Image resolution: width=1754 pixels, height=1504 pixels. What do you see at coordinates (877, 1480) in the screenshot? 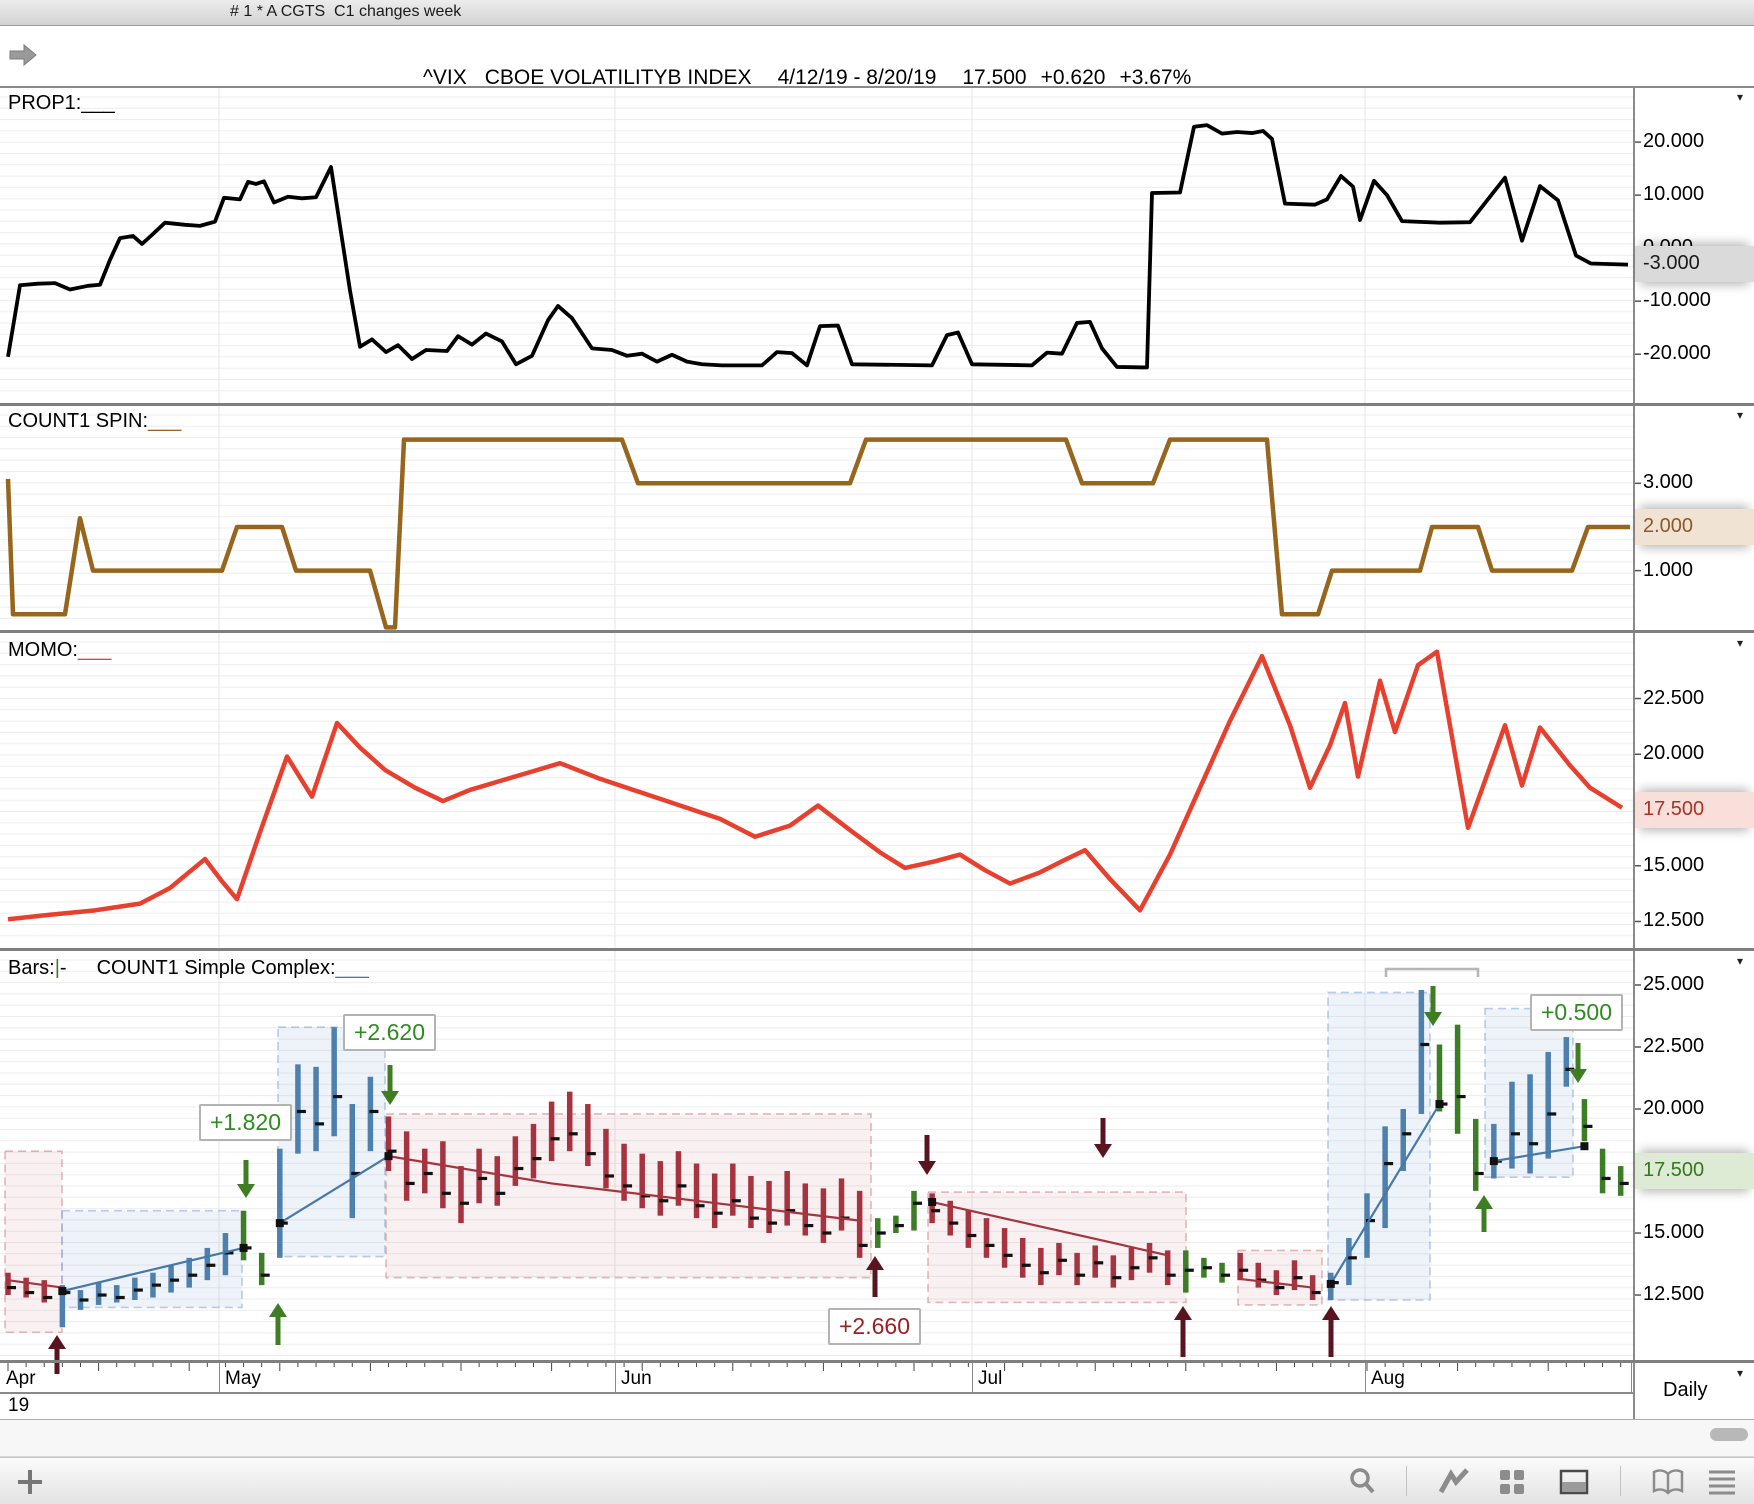
I see `bottom-toolbar` at bounding box center [877, 1480].